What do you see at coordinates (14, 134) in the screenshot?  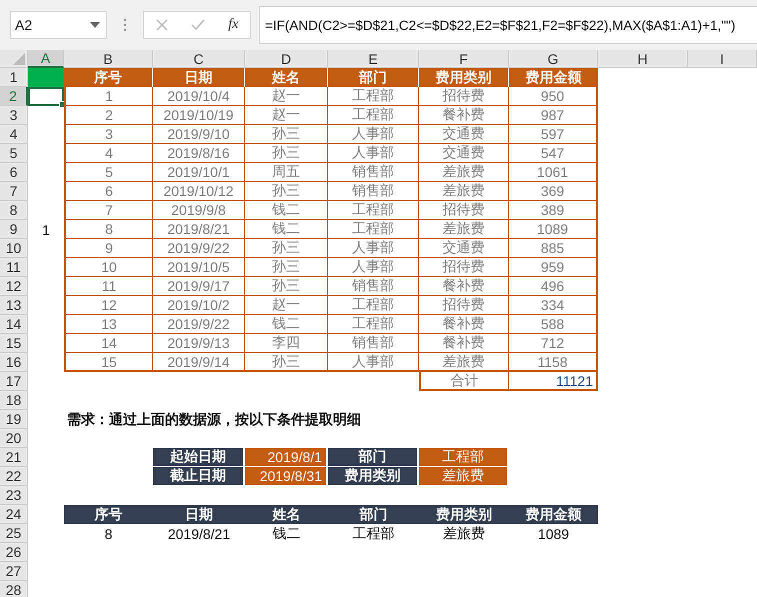 I see `row-header: 4` at bounding box center [14, 134].